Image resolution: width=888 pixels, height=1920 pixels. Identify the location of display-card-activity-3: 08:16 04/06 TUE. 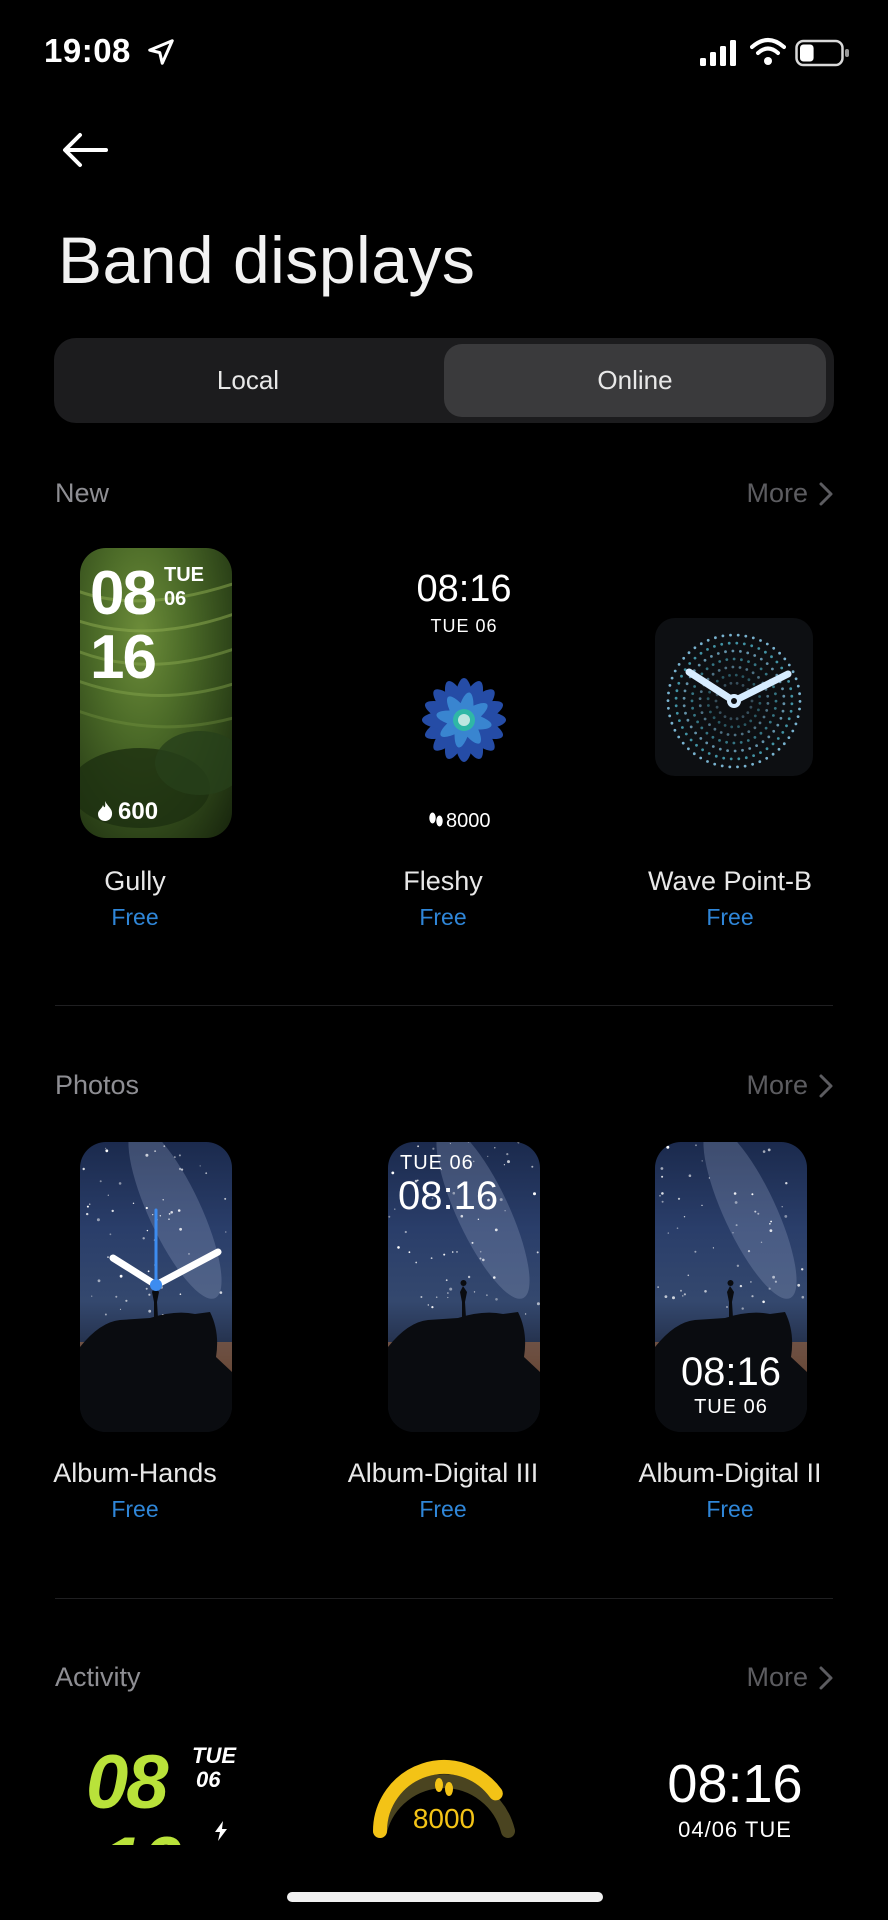
(730, 1792).